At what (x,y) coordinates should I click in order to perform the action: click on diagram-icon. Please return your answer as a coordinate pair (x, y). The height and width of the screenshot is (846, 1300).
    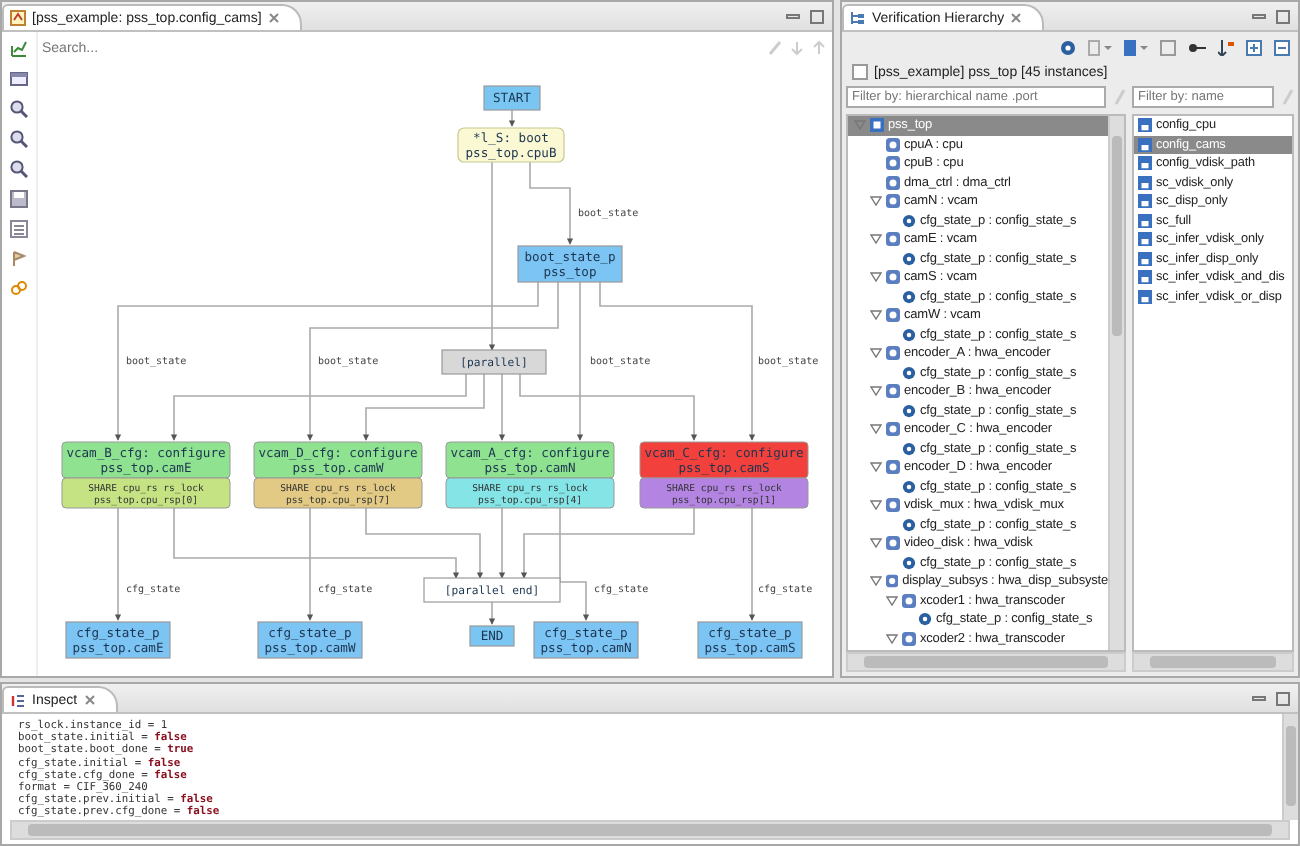
    Looking at the image, I should click on (18, 18).